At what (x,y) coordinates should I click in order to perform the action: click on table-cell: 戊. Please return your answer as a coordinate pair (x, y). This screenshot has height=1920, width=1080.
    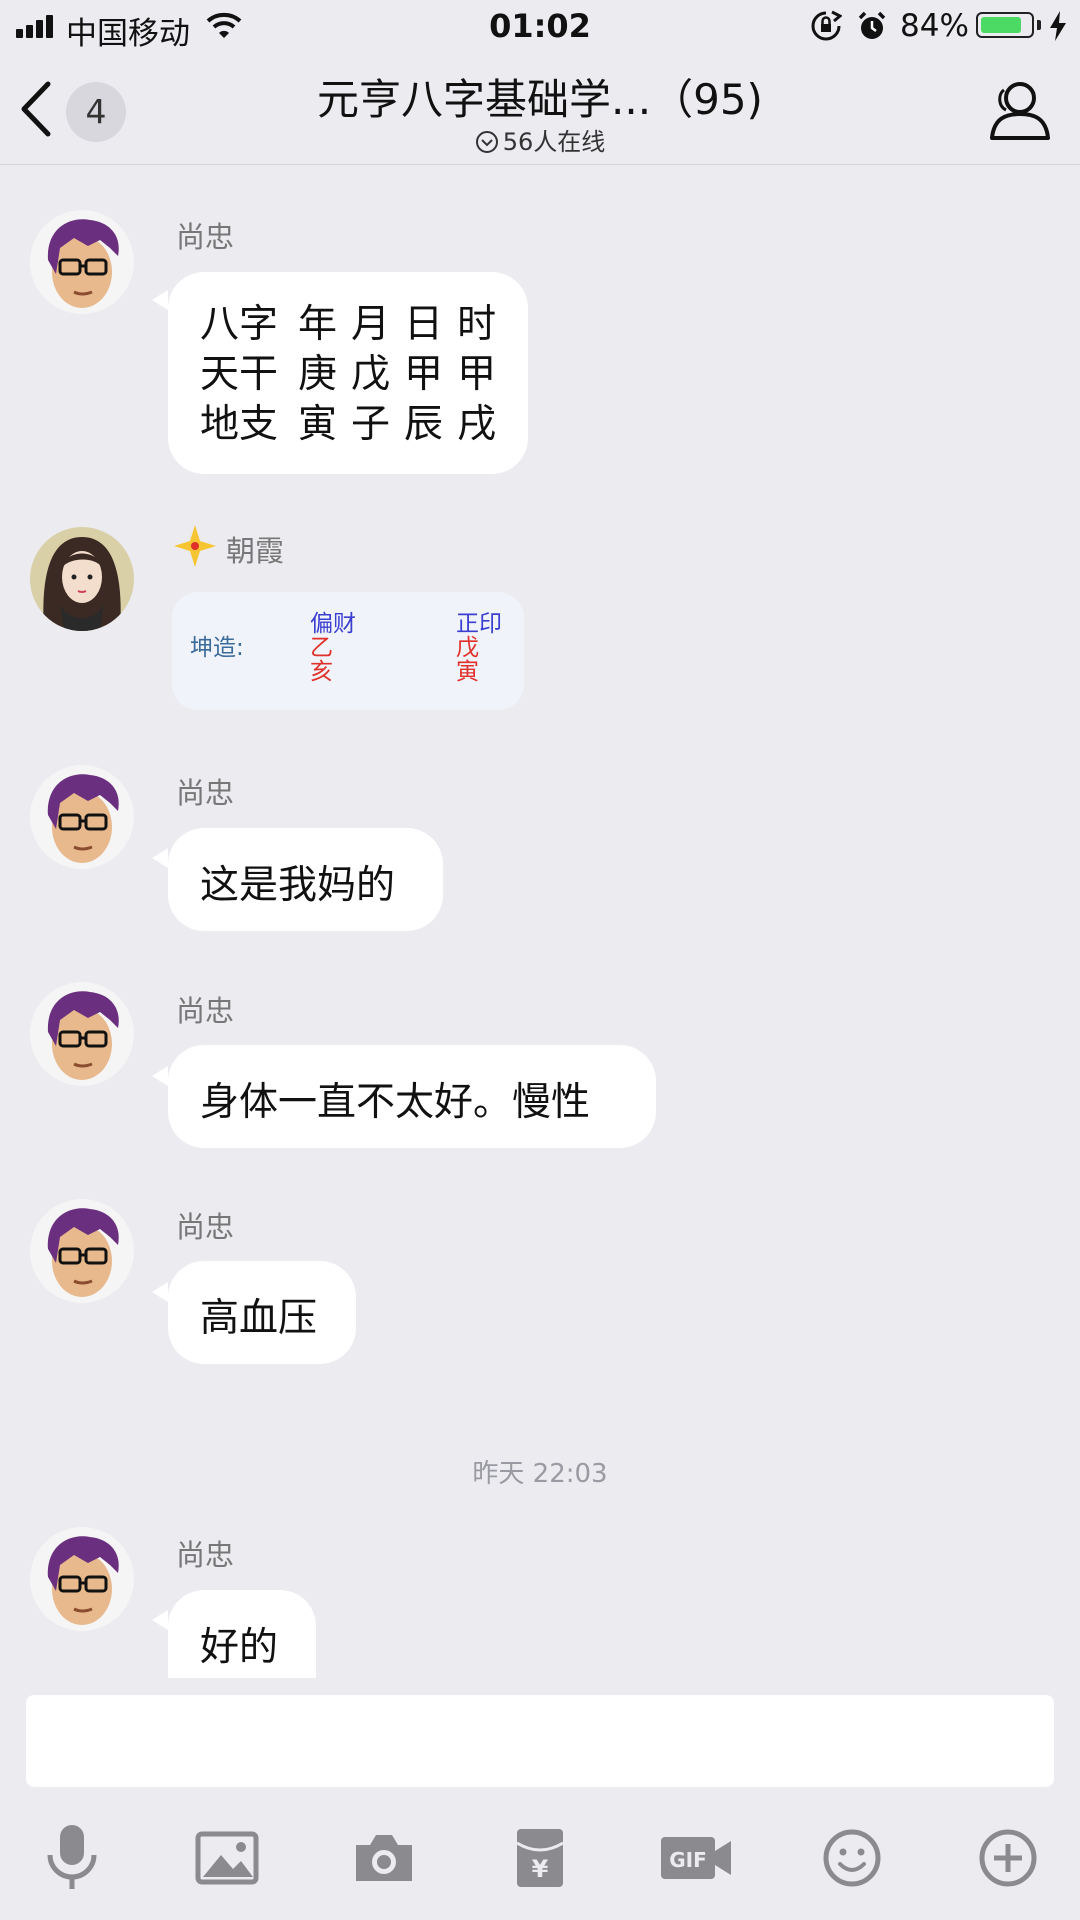
    Looking at the image, I should click on (371, 374).